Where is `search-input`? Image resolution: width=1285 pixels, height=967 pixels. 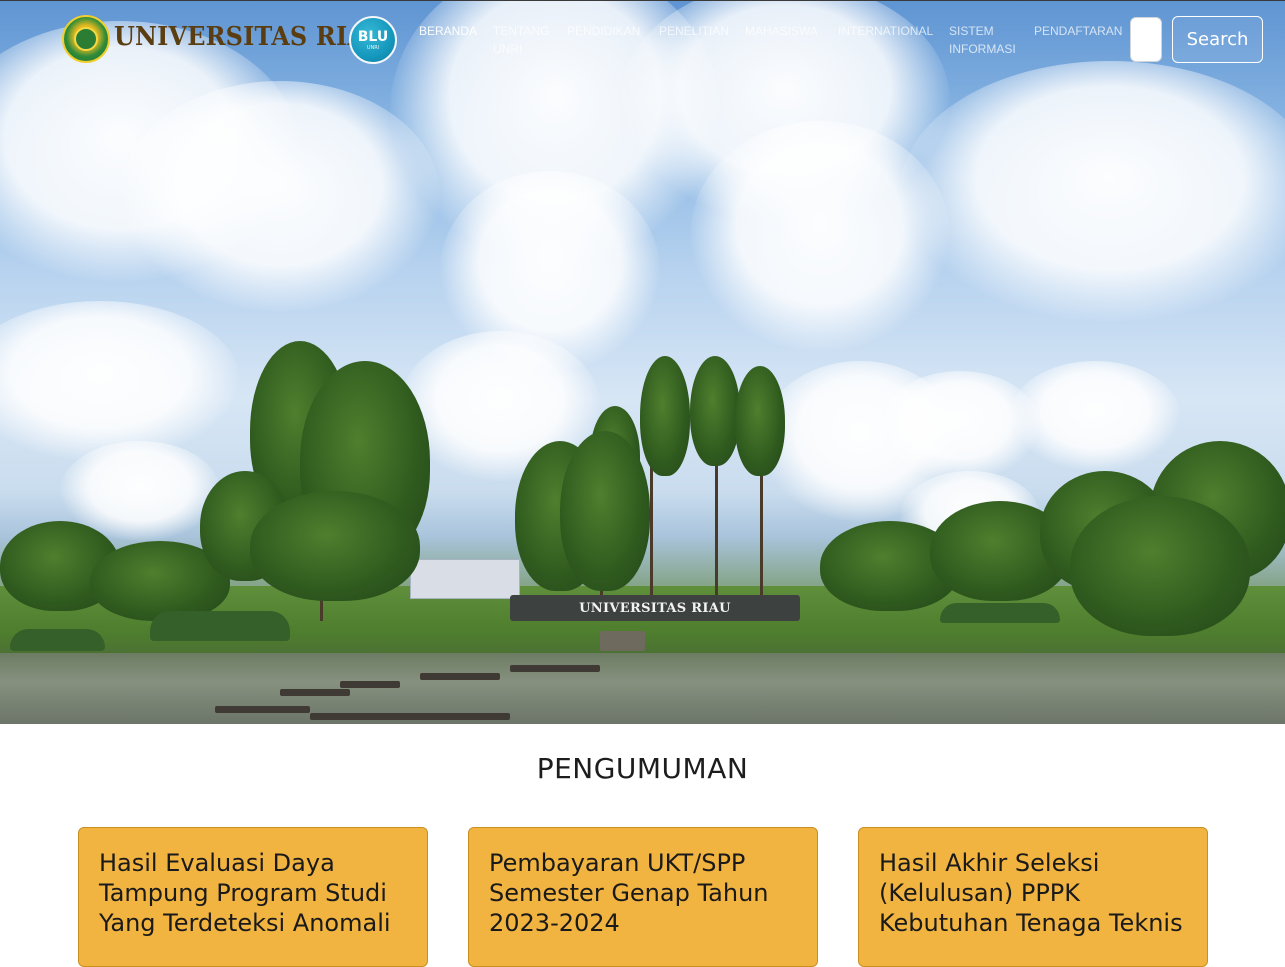 search-input is located at coordinates (1146, 39).